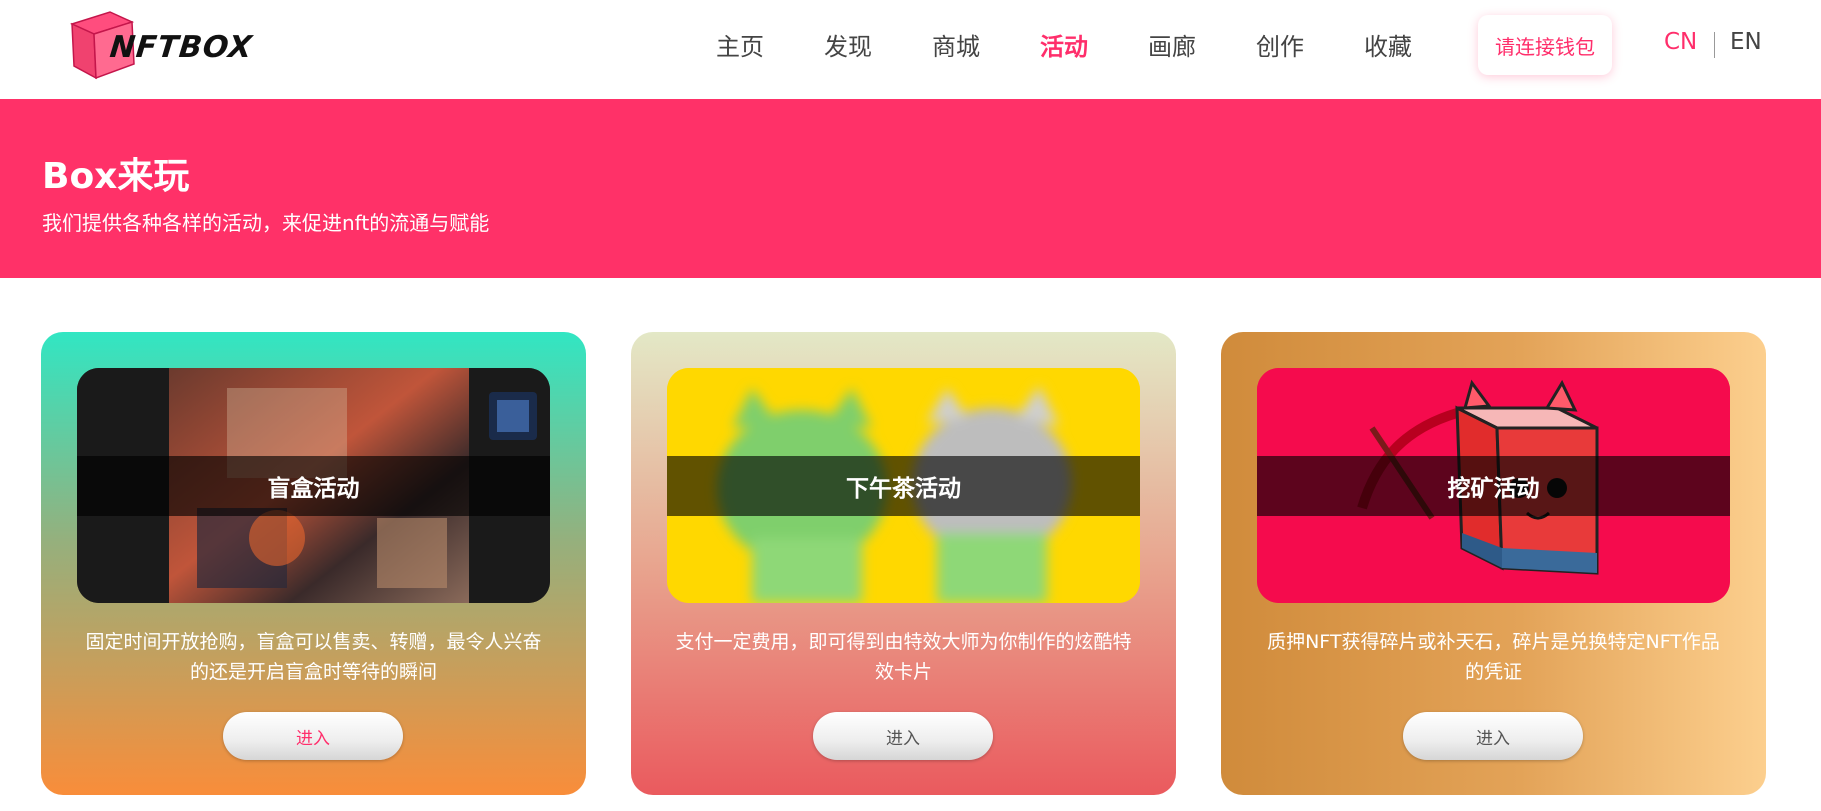  Describe the element at coordinates (116, 176) in the screenshot. I see `banner-title: Box来玩` at that location.